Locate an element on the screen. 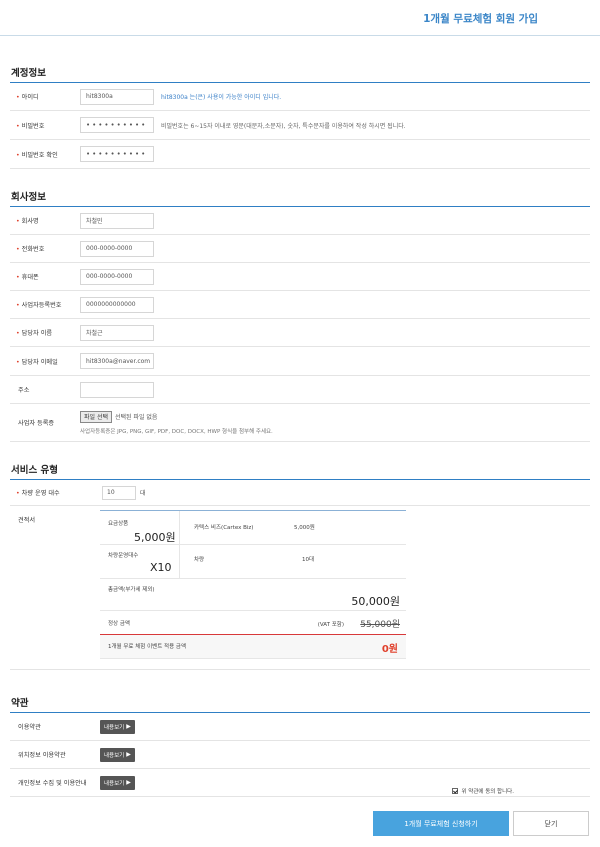  estimate-event-row: 1개월 무료 체험 이벤트 적용 금액 0원 is located at coordinates (253, 647).